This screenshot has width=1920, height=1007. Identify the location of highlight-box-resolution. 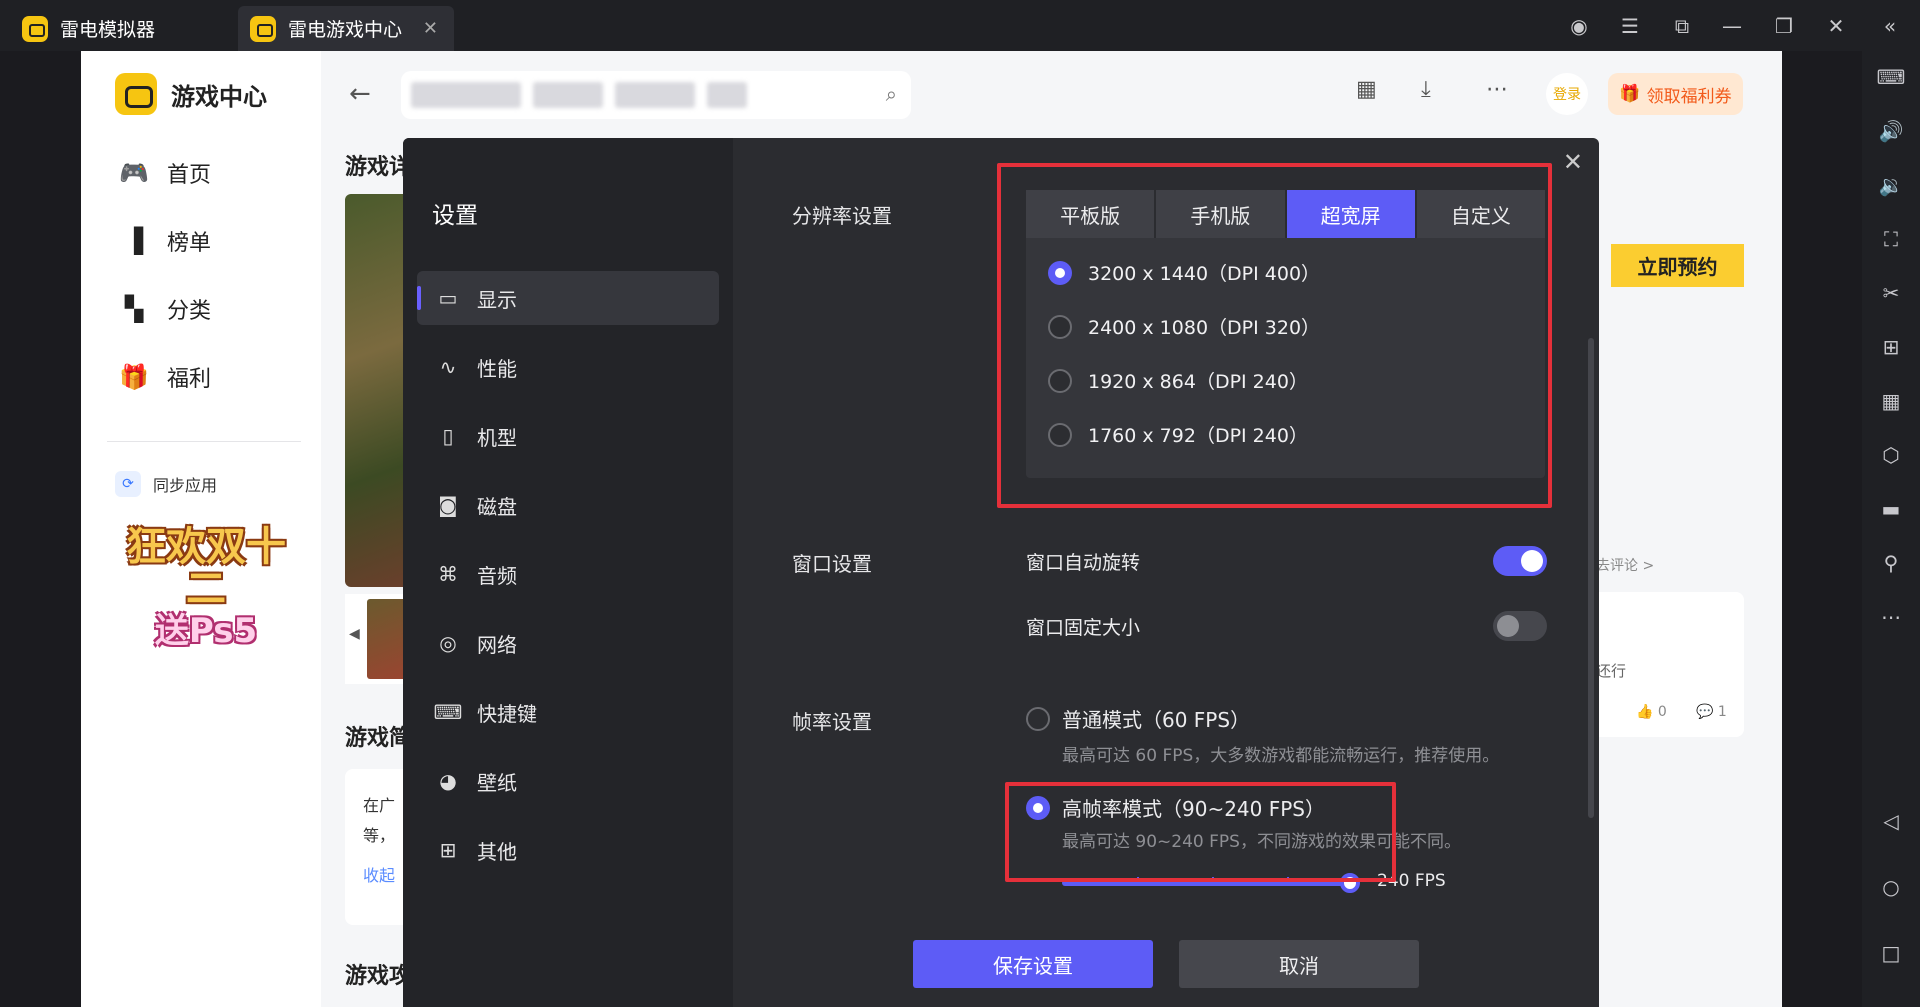
(1274, 335).